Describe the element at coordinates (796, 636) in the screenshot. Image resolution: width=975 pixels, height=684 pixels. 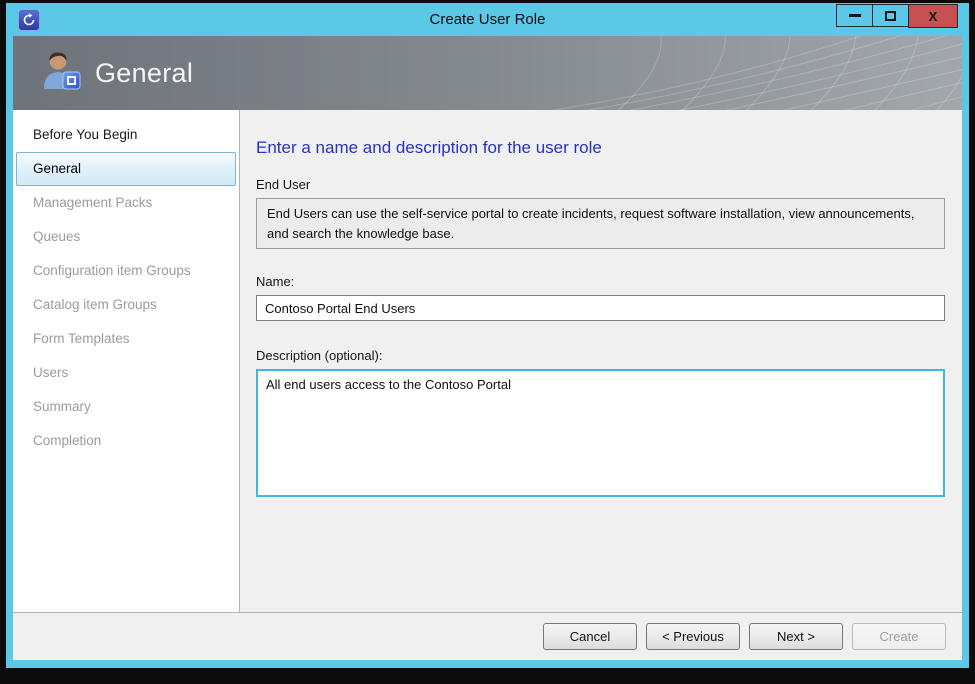
I see `next-button: Next >` at that location.